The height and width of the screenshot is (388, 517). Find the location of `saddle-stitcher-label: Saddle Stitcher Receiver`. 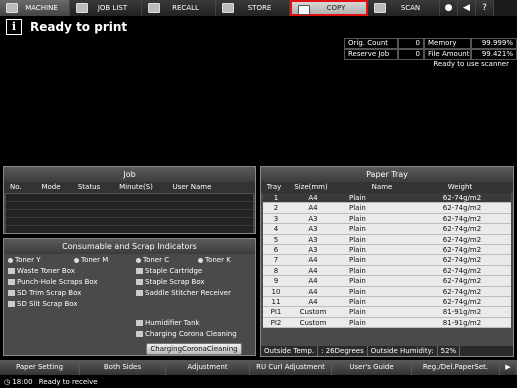

saddle-stitcher-label: Saddle Stitcher Receiver is located at coordinates (188, 293).